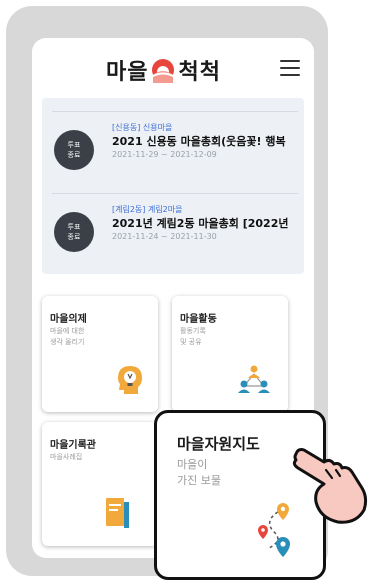 The width and height of the screenshot is (372, 584). I want to click on card-desc-line2: 및 공유, so click(191, 342).